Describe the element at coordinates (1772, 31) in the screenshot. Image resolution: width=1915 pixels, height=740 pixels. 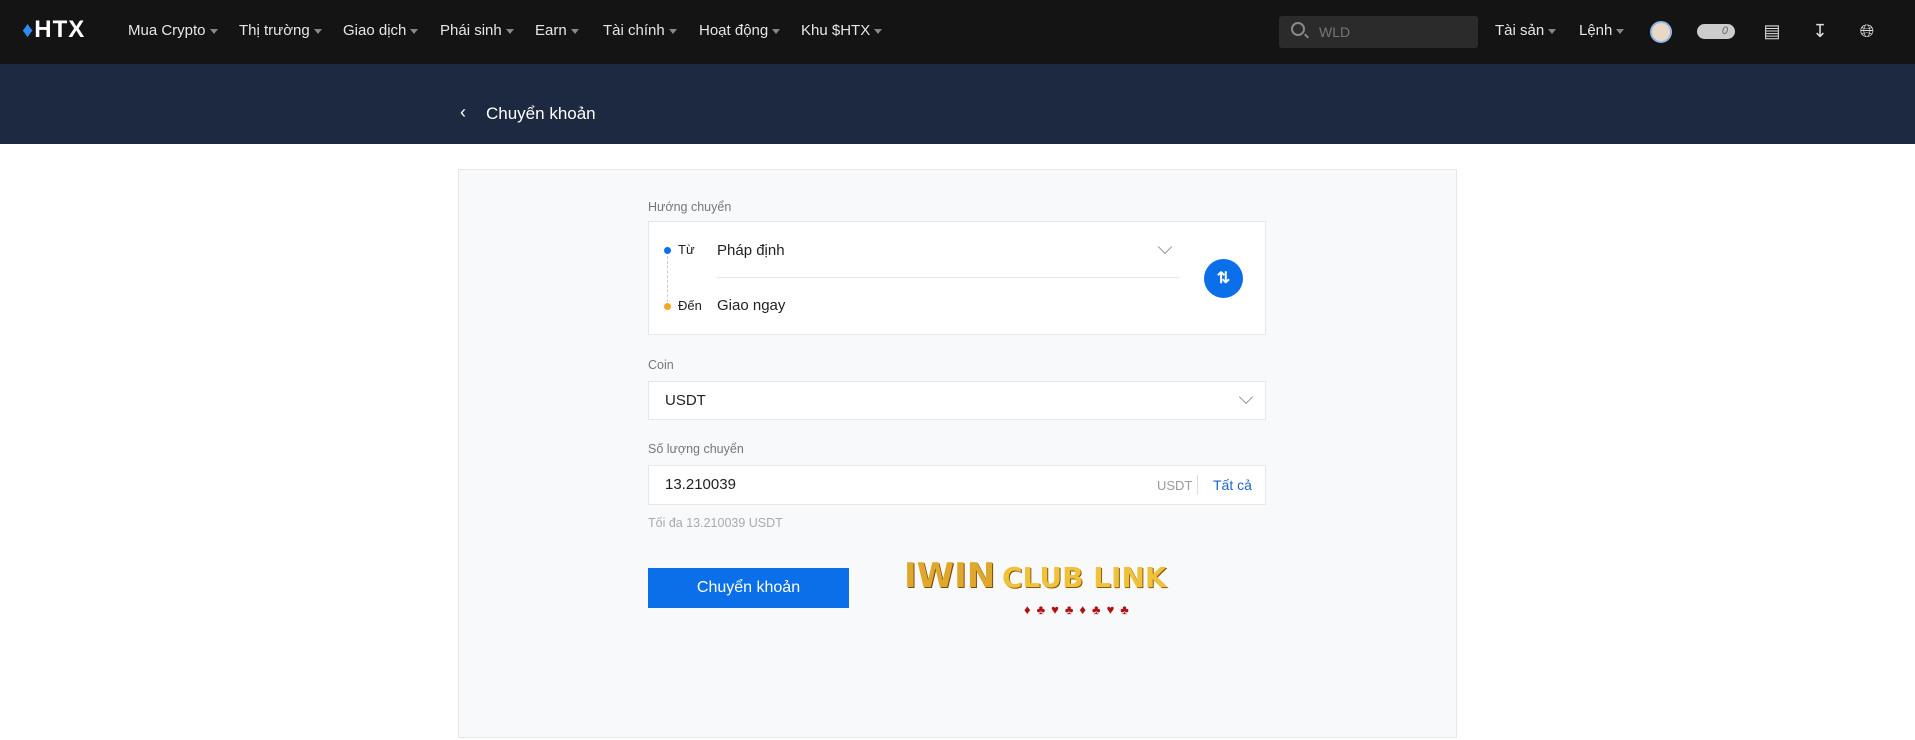
I see `orders-note-icon: ▤` at that location.